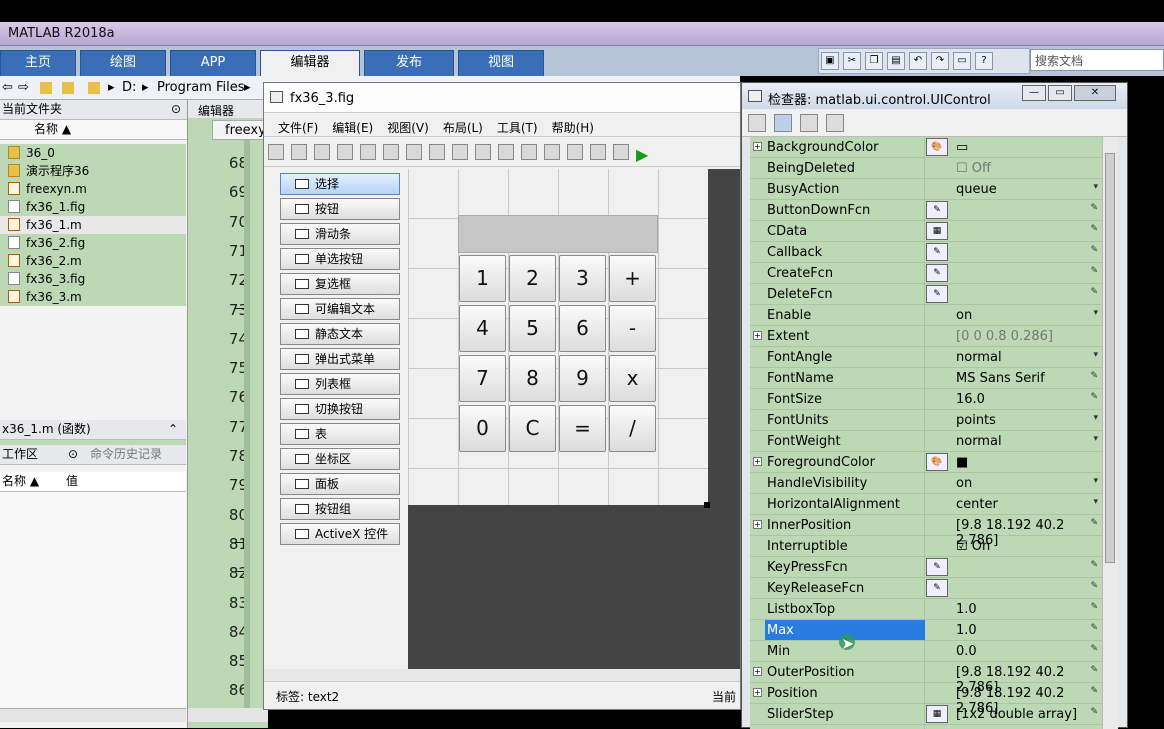 The width and height of the screenshot is (1164, 729). I want to click on editor-hscrollbar, so click(228, 715).